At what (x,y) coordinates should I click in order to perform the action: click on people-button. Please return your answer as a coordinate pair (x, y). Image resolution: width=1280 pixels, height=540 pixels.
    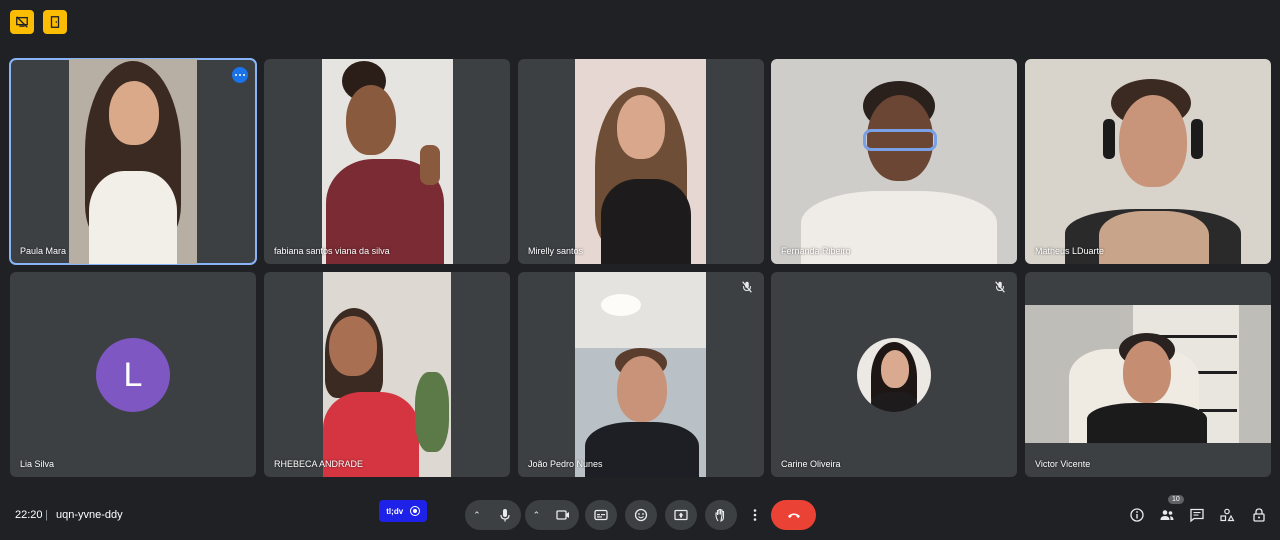
    Looking at the image, I should click on (1167, 515).